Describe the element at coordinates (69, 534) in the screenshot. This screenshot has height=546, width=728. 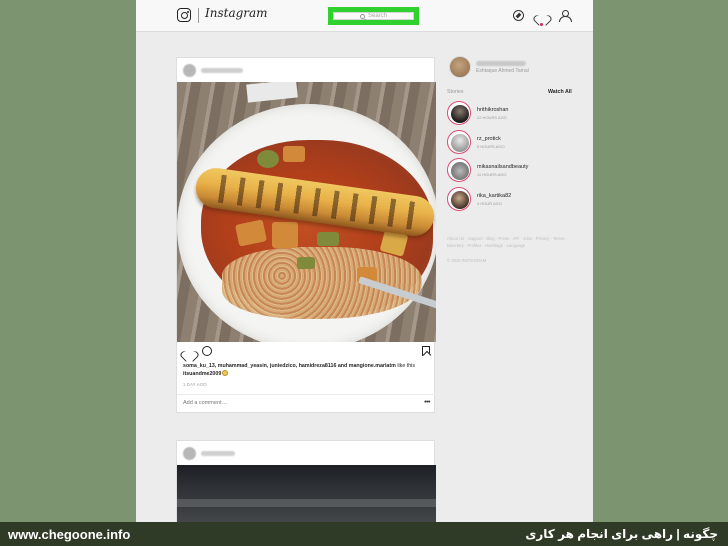
I see `watermark-url: www.chegoone.info` at that location.